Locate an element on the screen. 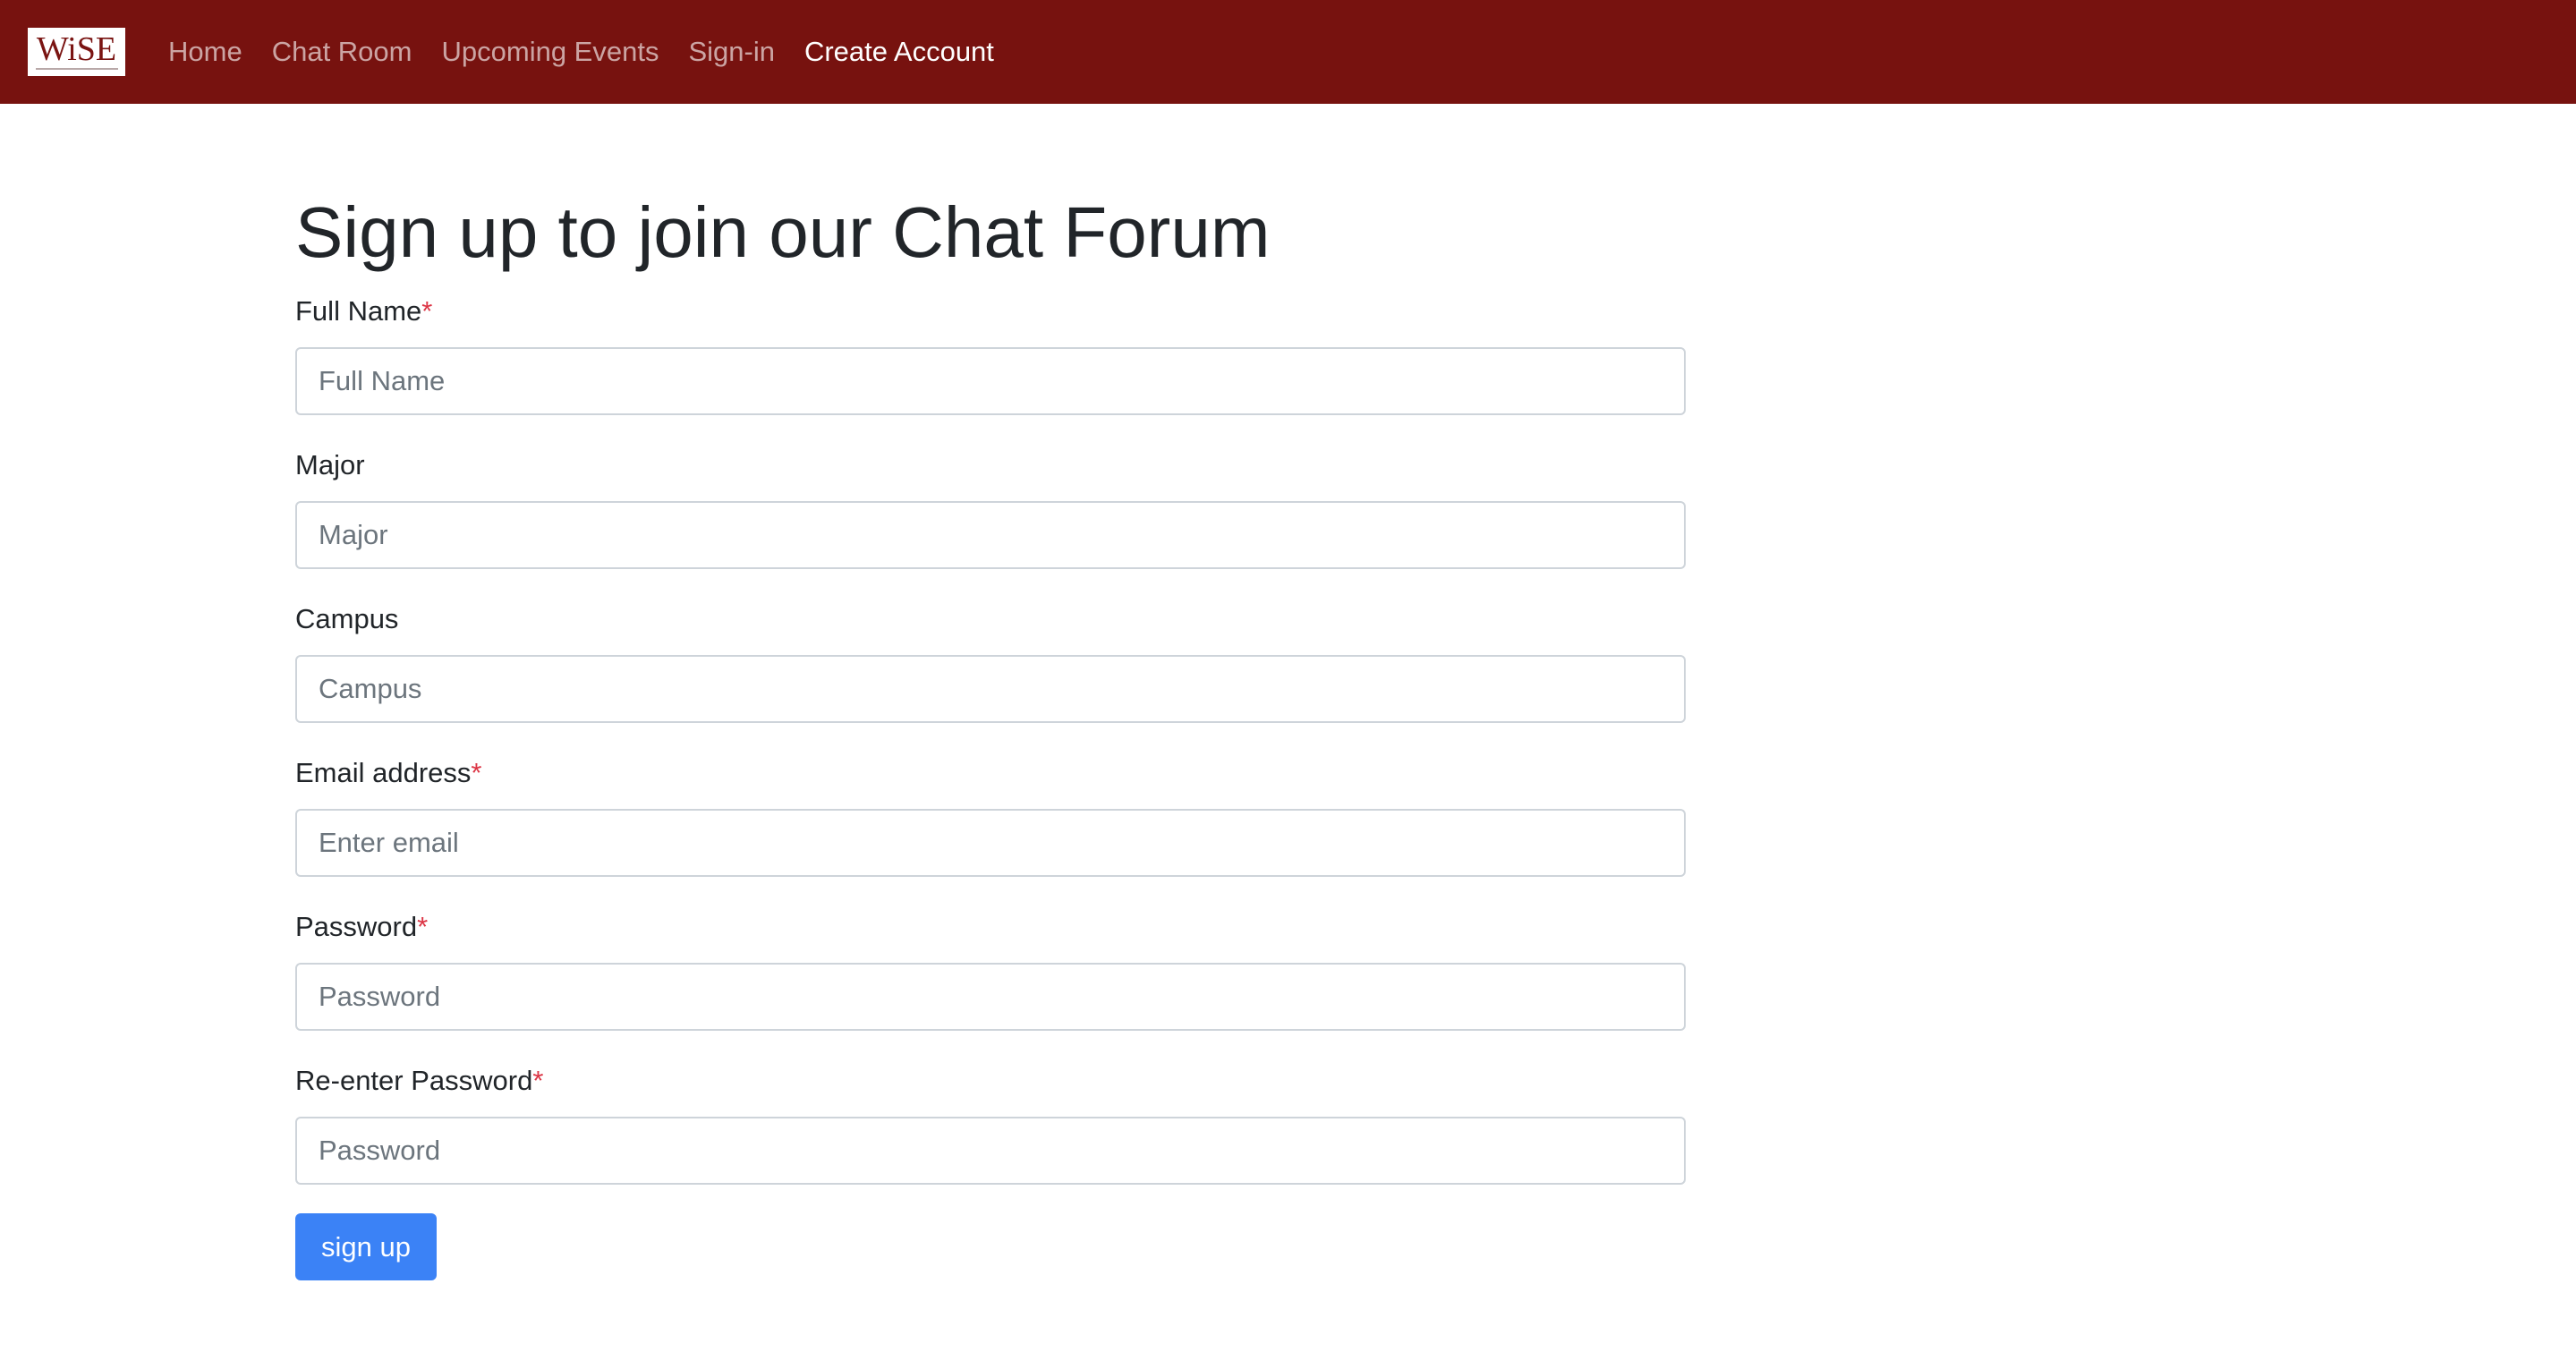  nav-link-upcoming-events: Upcoming Events is located at coordinates (550, 52).